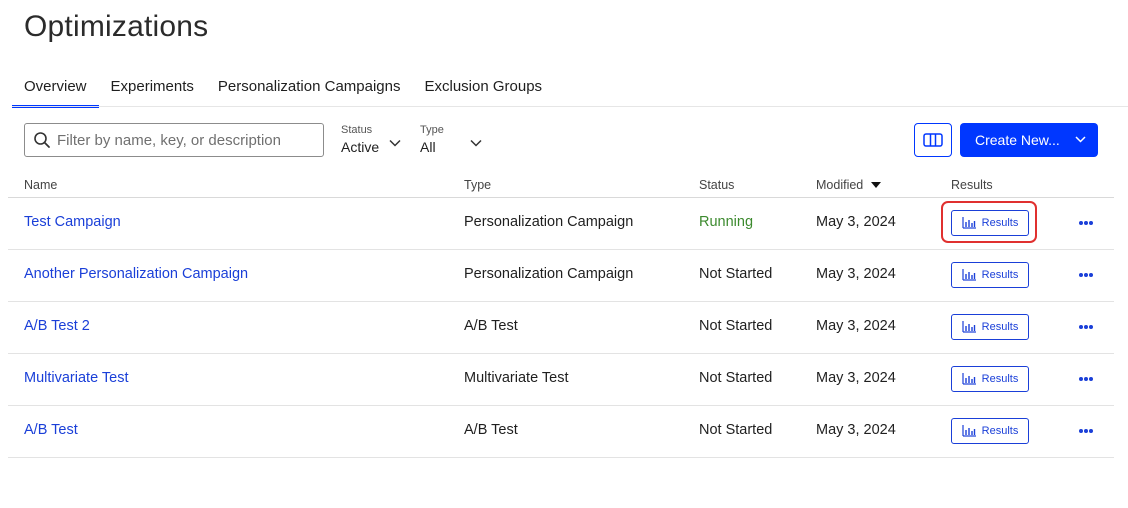 This screenshot has height=508, width=1128. What do you see at coordinates (484, 89) in the screenshot?
I see `tab-exclusion-groups: Exclusion Groups` at bounding box center [484, 89].